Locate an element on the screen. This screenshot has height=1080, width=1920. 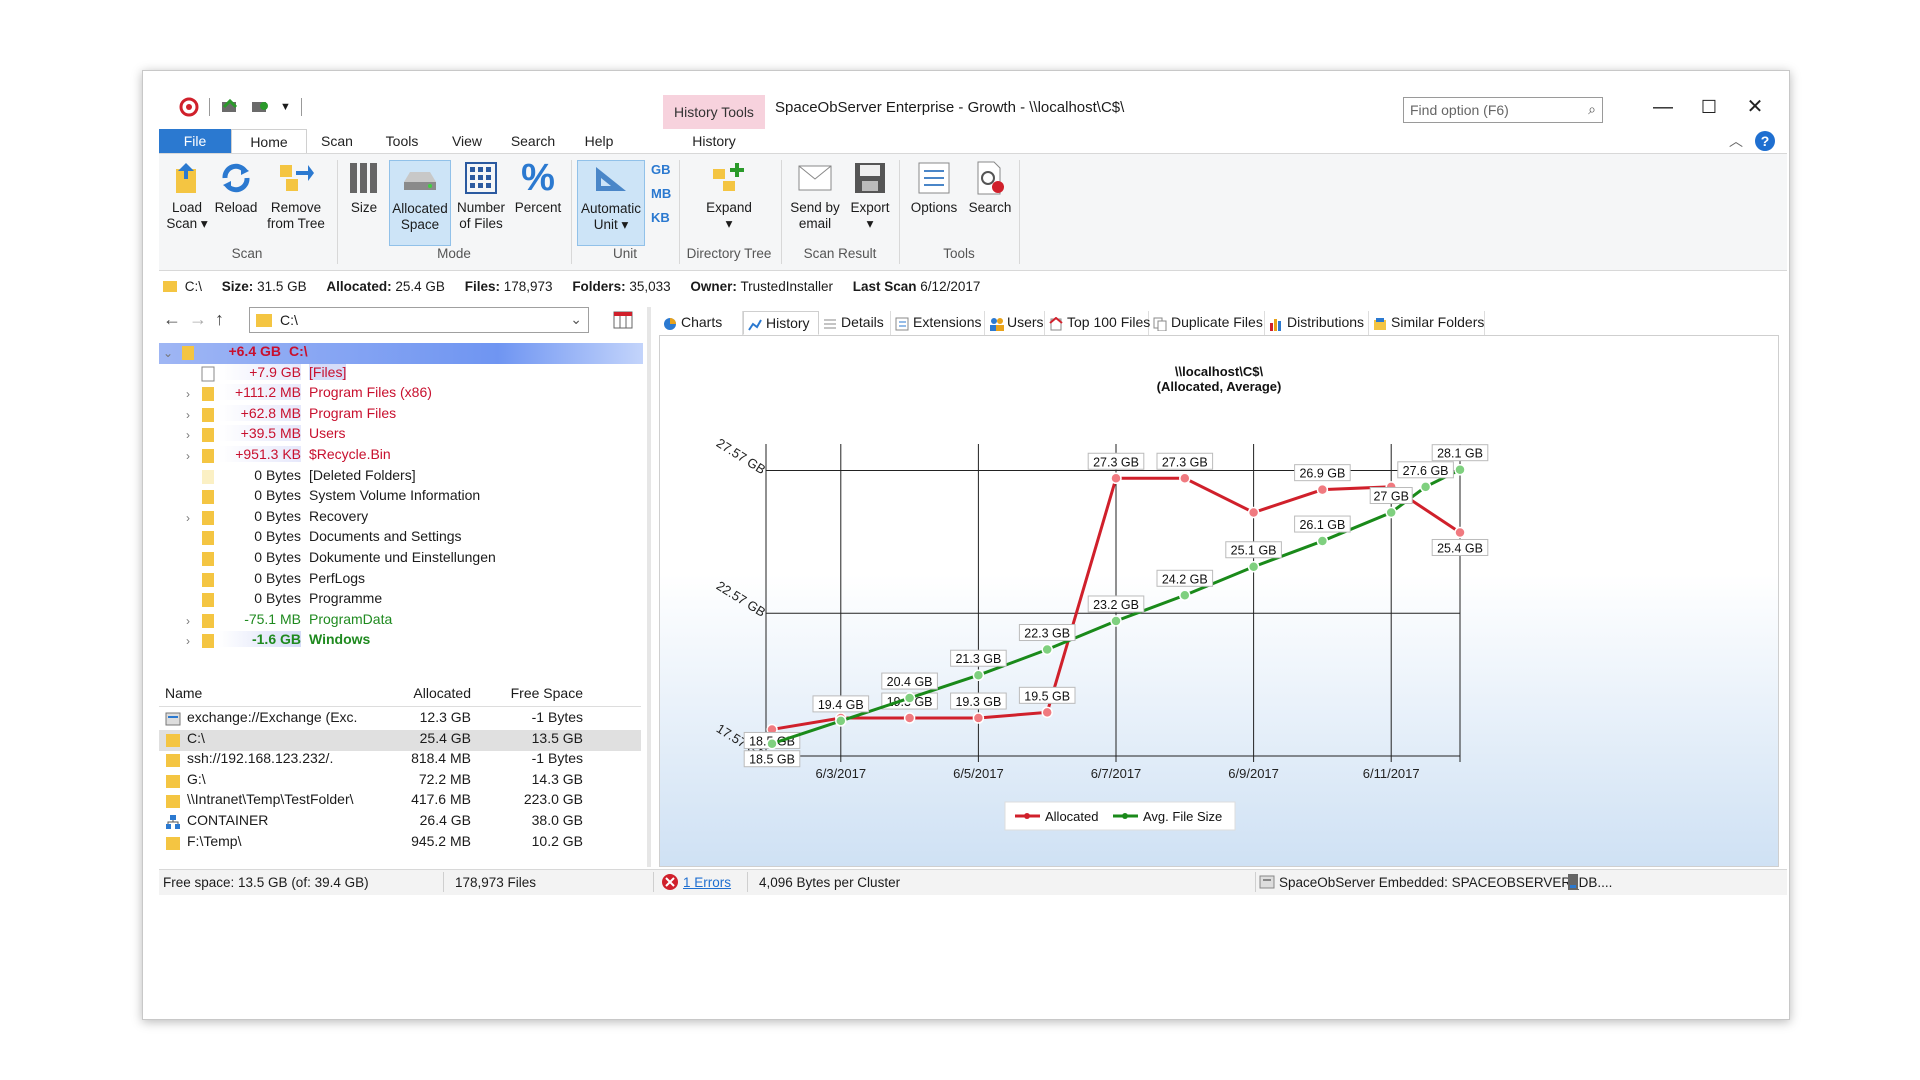
tree-row: 0 Bytes PerfLogs is located at coordinates (401, 580).